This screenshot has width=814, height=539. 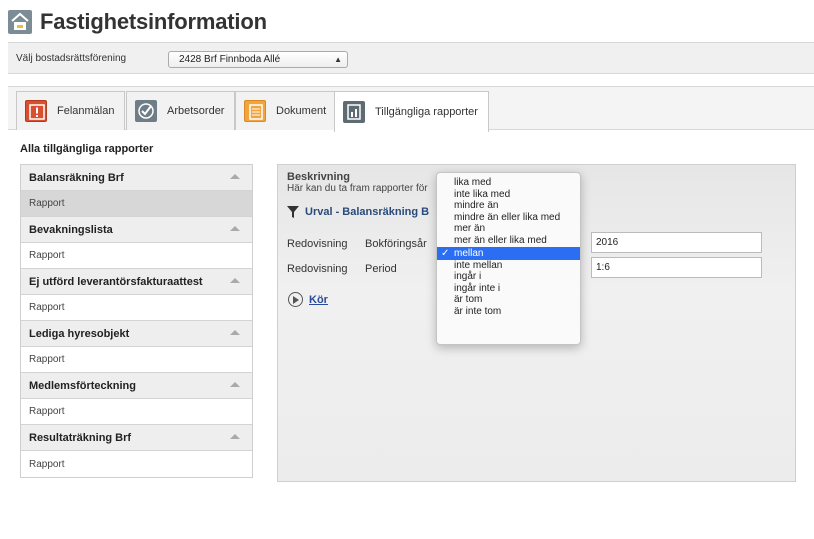 I want to click on dropdown-option-label: mellan, so click(x=469, y=253).